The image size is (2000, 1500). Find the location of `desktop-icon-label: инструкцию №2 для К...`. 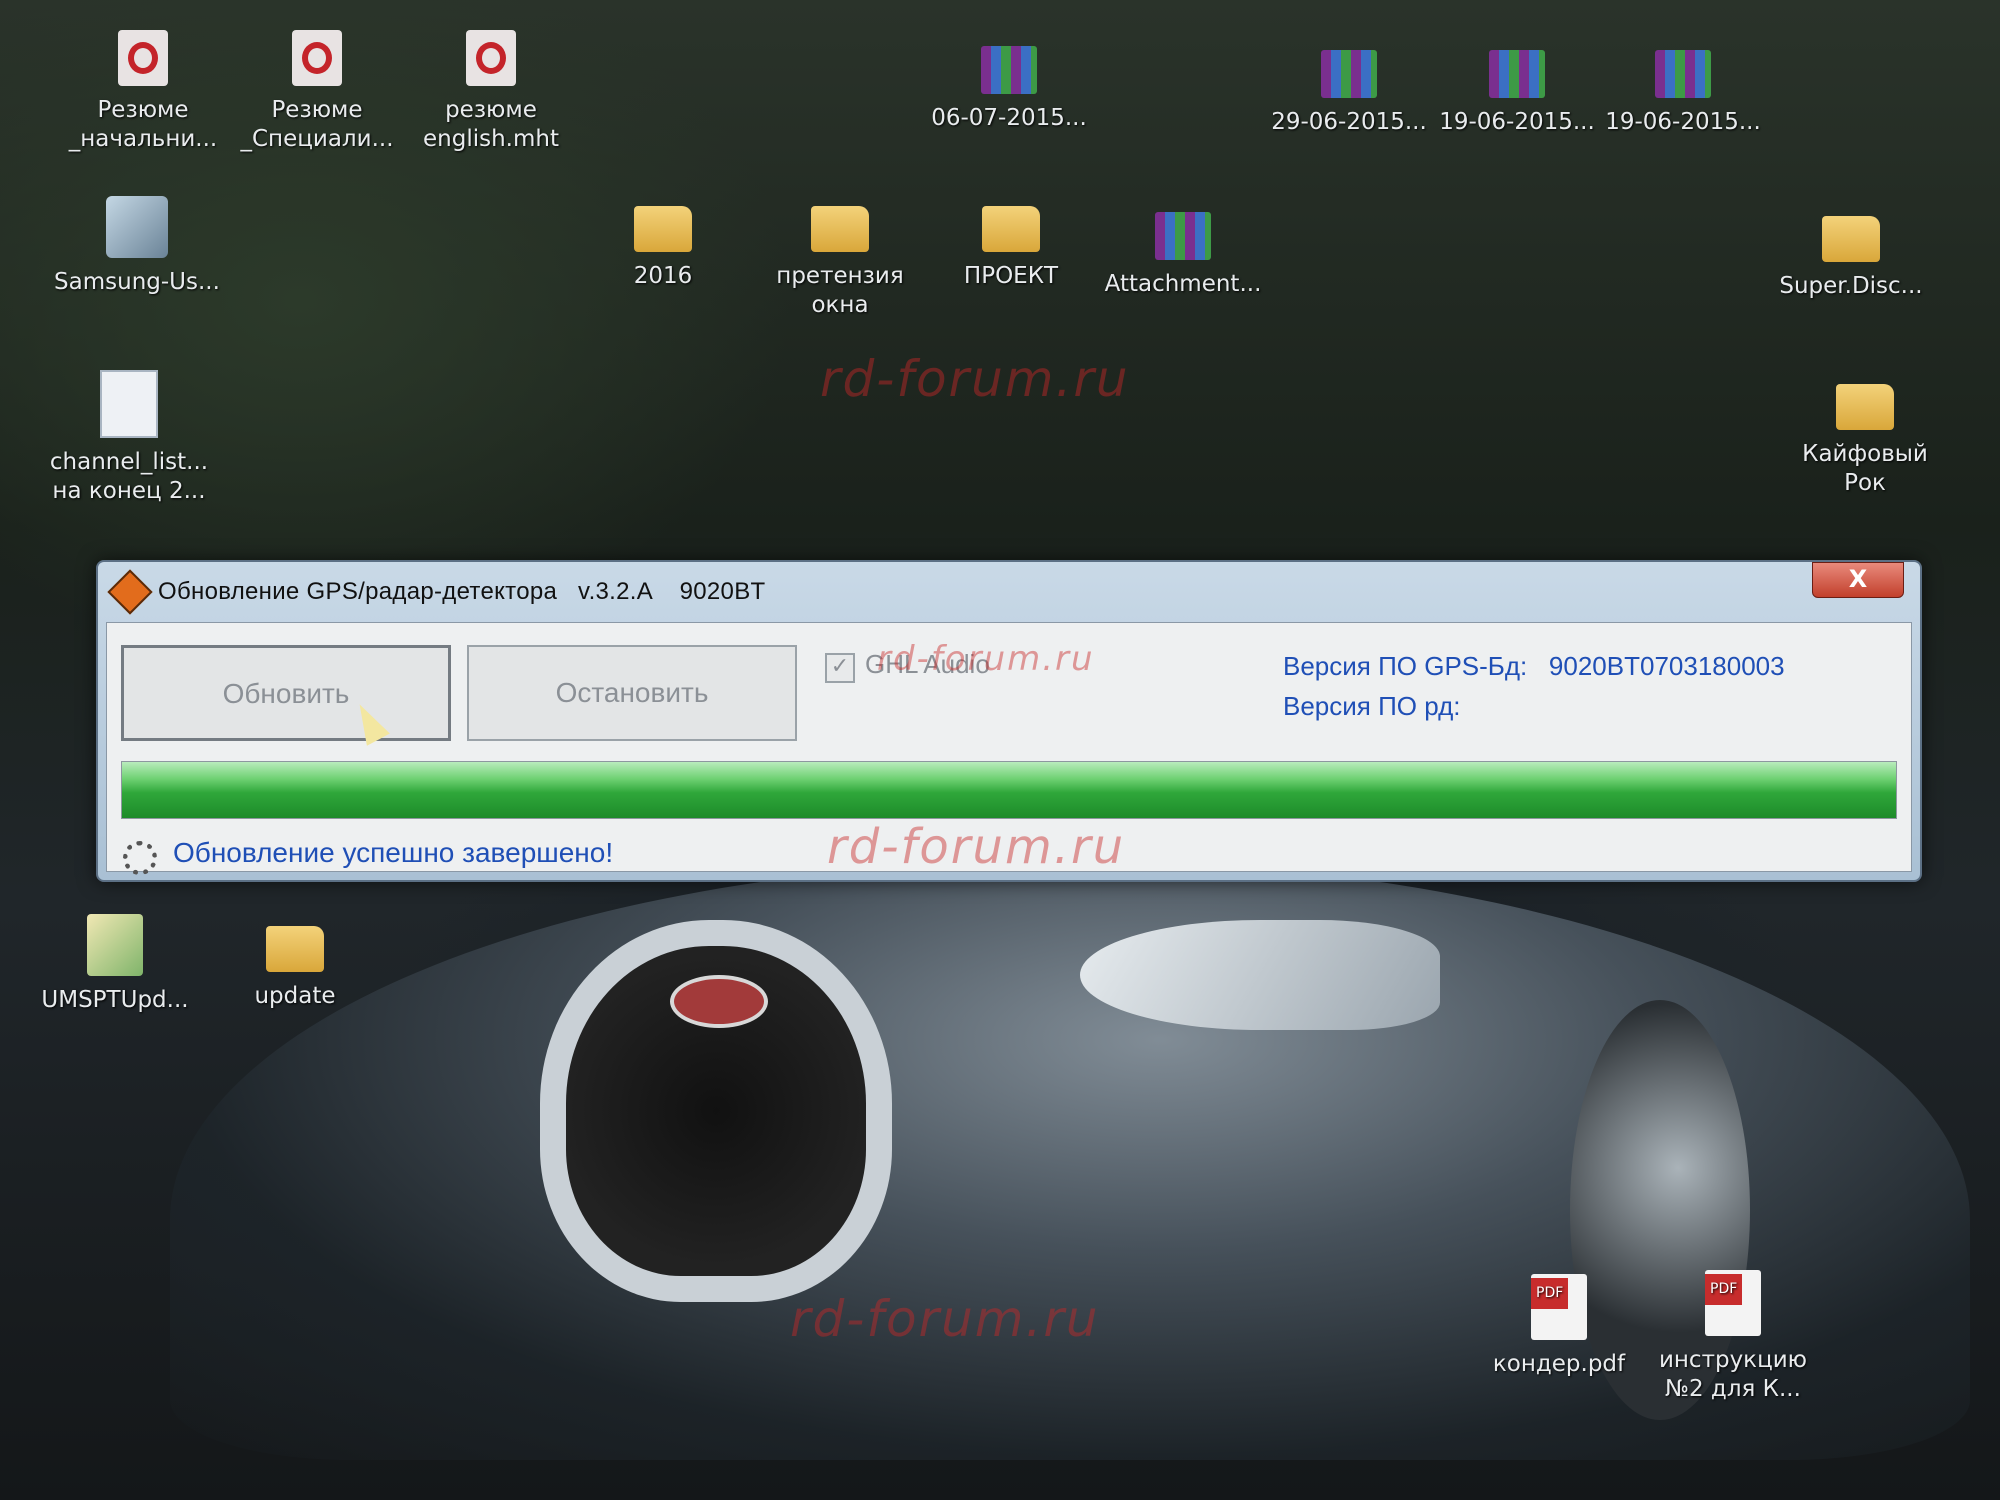

desktop-icon-label: инструкцию №2 для К... is located at coordinates (1733, 1374).